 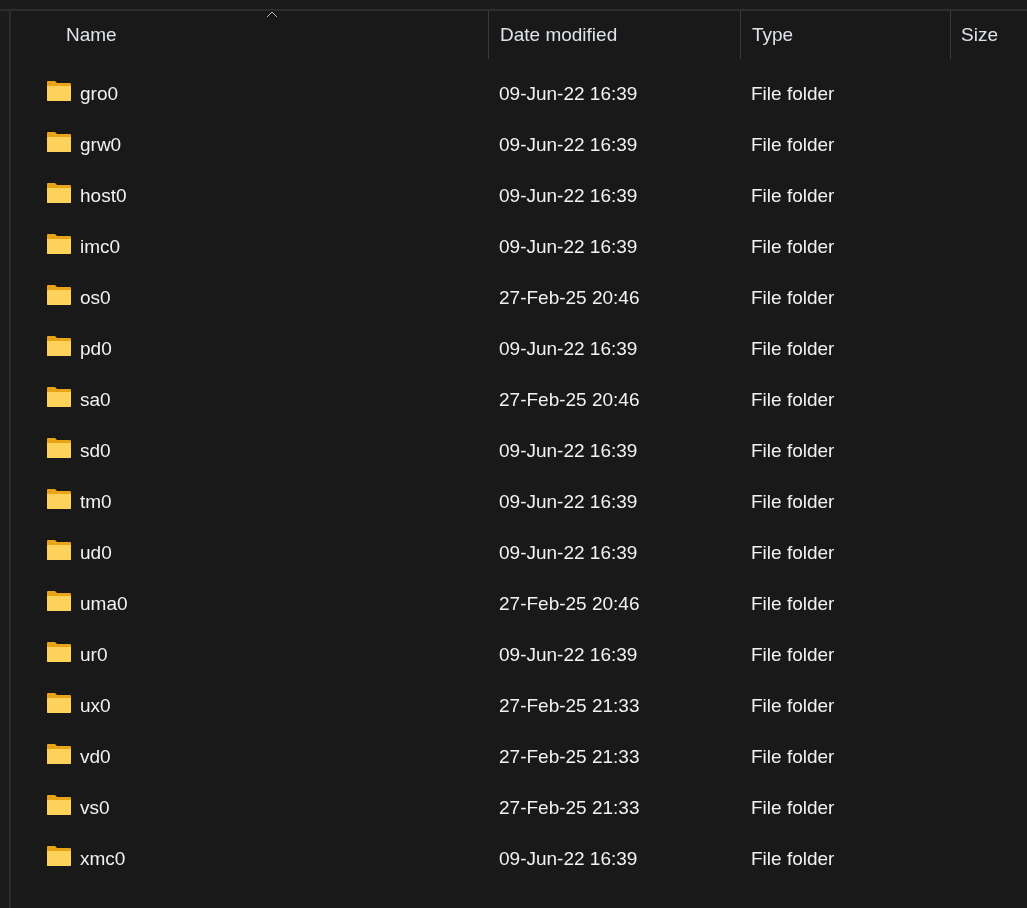 I want to click on file-name: pd0, so click(x=96, y=348).